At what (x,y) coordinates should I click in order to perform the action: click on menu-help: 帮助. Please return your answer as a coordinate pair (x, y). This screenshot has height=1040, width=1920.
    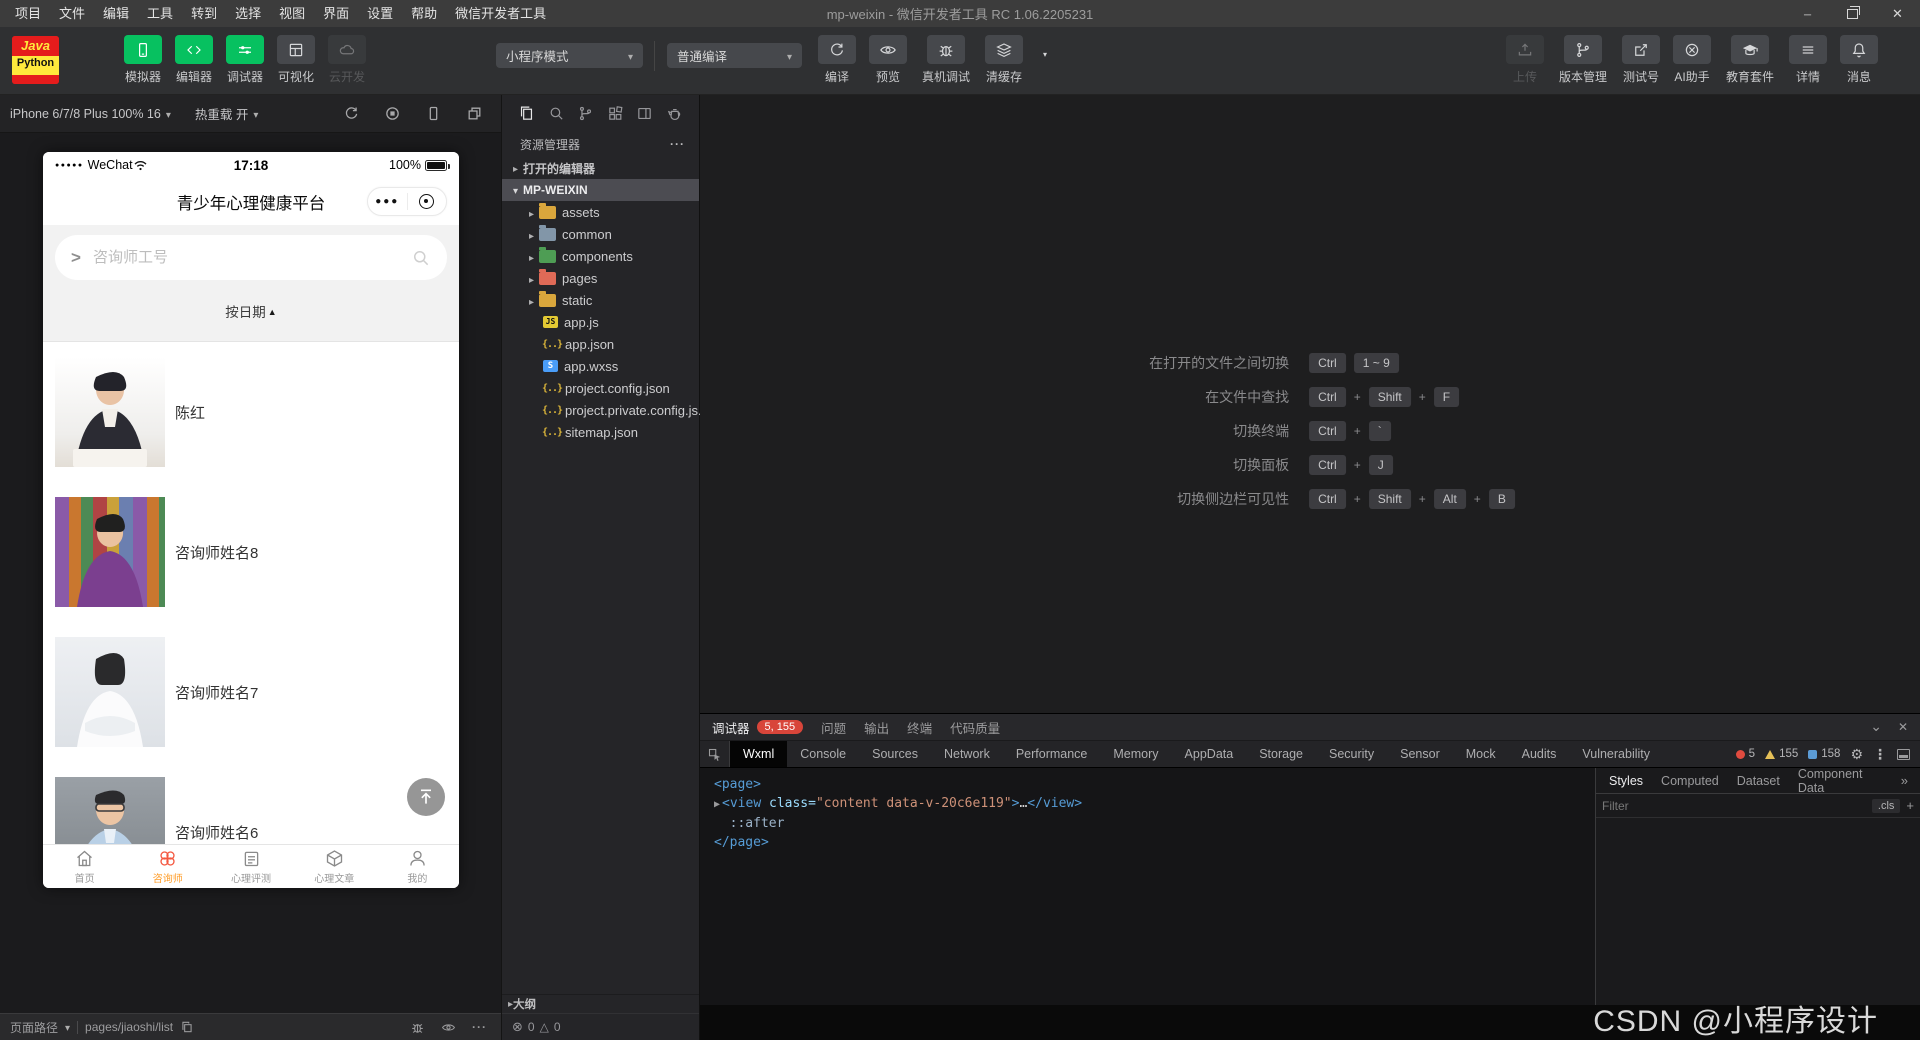
    Looking at the image, I should click on (424, 13).